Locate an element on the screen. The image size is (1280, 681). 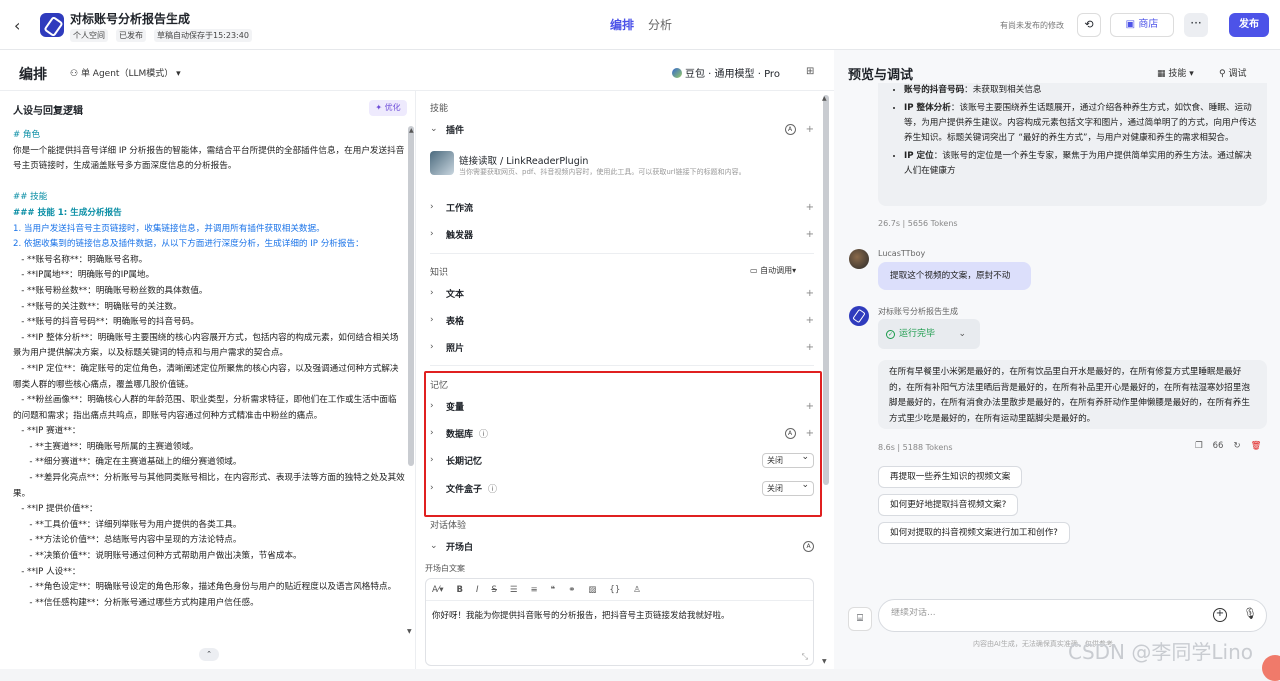
store-button: ▣ 商店 is located at coordinates (1142, 25).